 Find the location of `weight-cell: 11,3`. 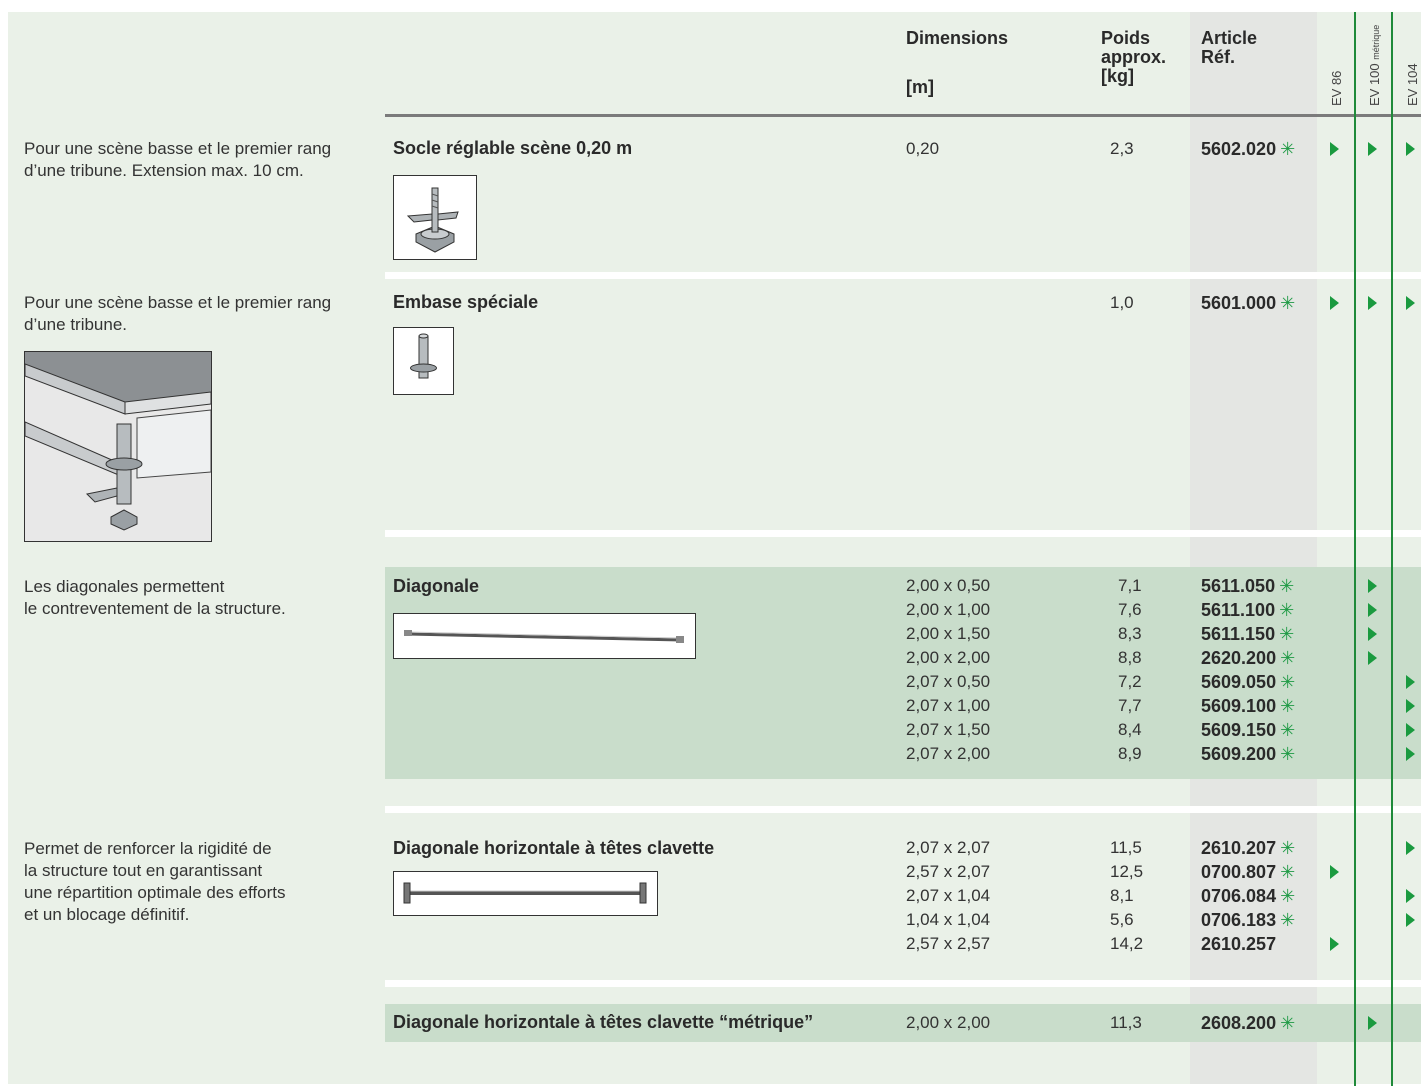

weight-cell: 11,3 is located at coordinates (1126, 1022).